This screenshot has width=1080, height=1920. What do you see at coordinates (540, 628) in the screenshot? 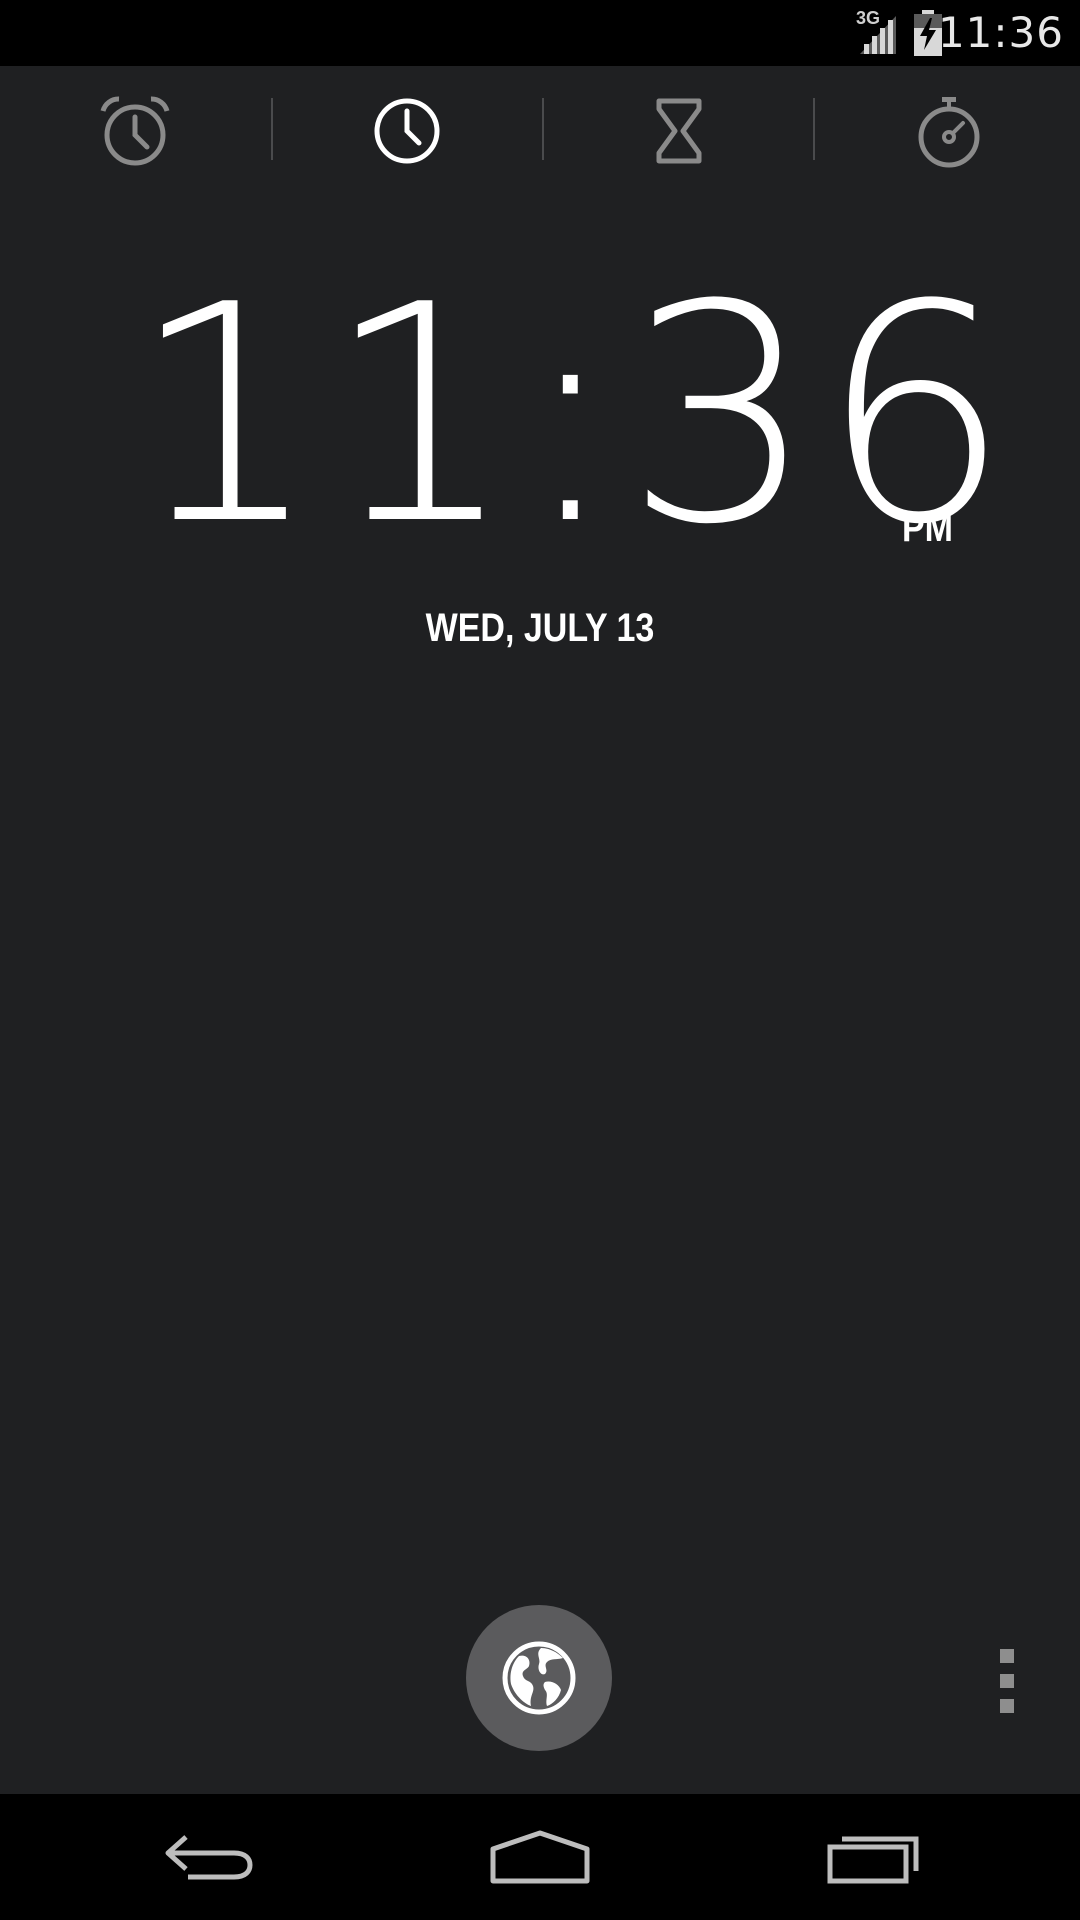
I see `date-label: WED, JULY 13` at bounding box center [540, 628].